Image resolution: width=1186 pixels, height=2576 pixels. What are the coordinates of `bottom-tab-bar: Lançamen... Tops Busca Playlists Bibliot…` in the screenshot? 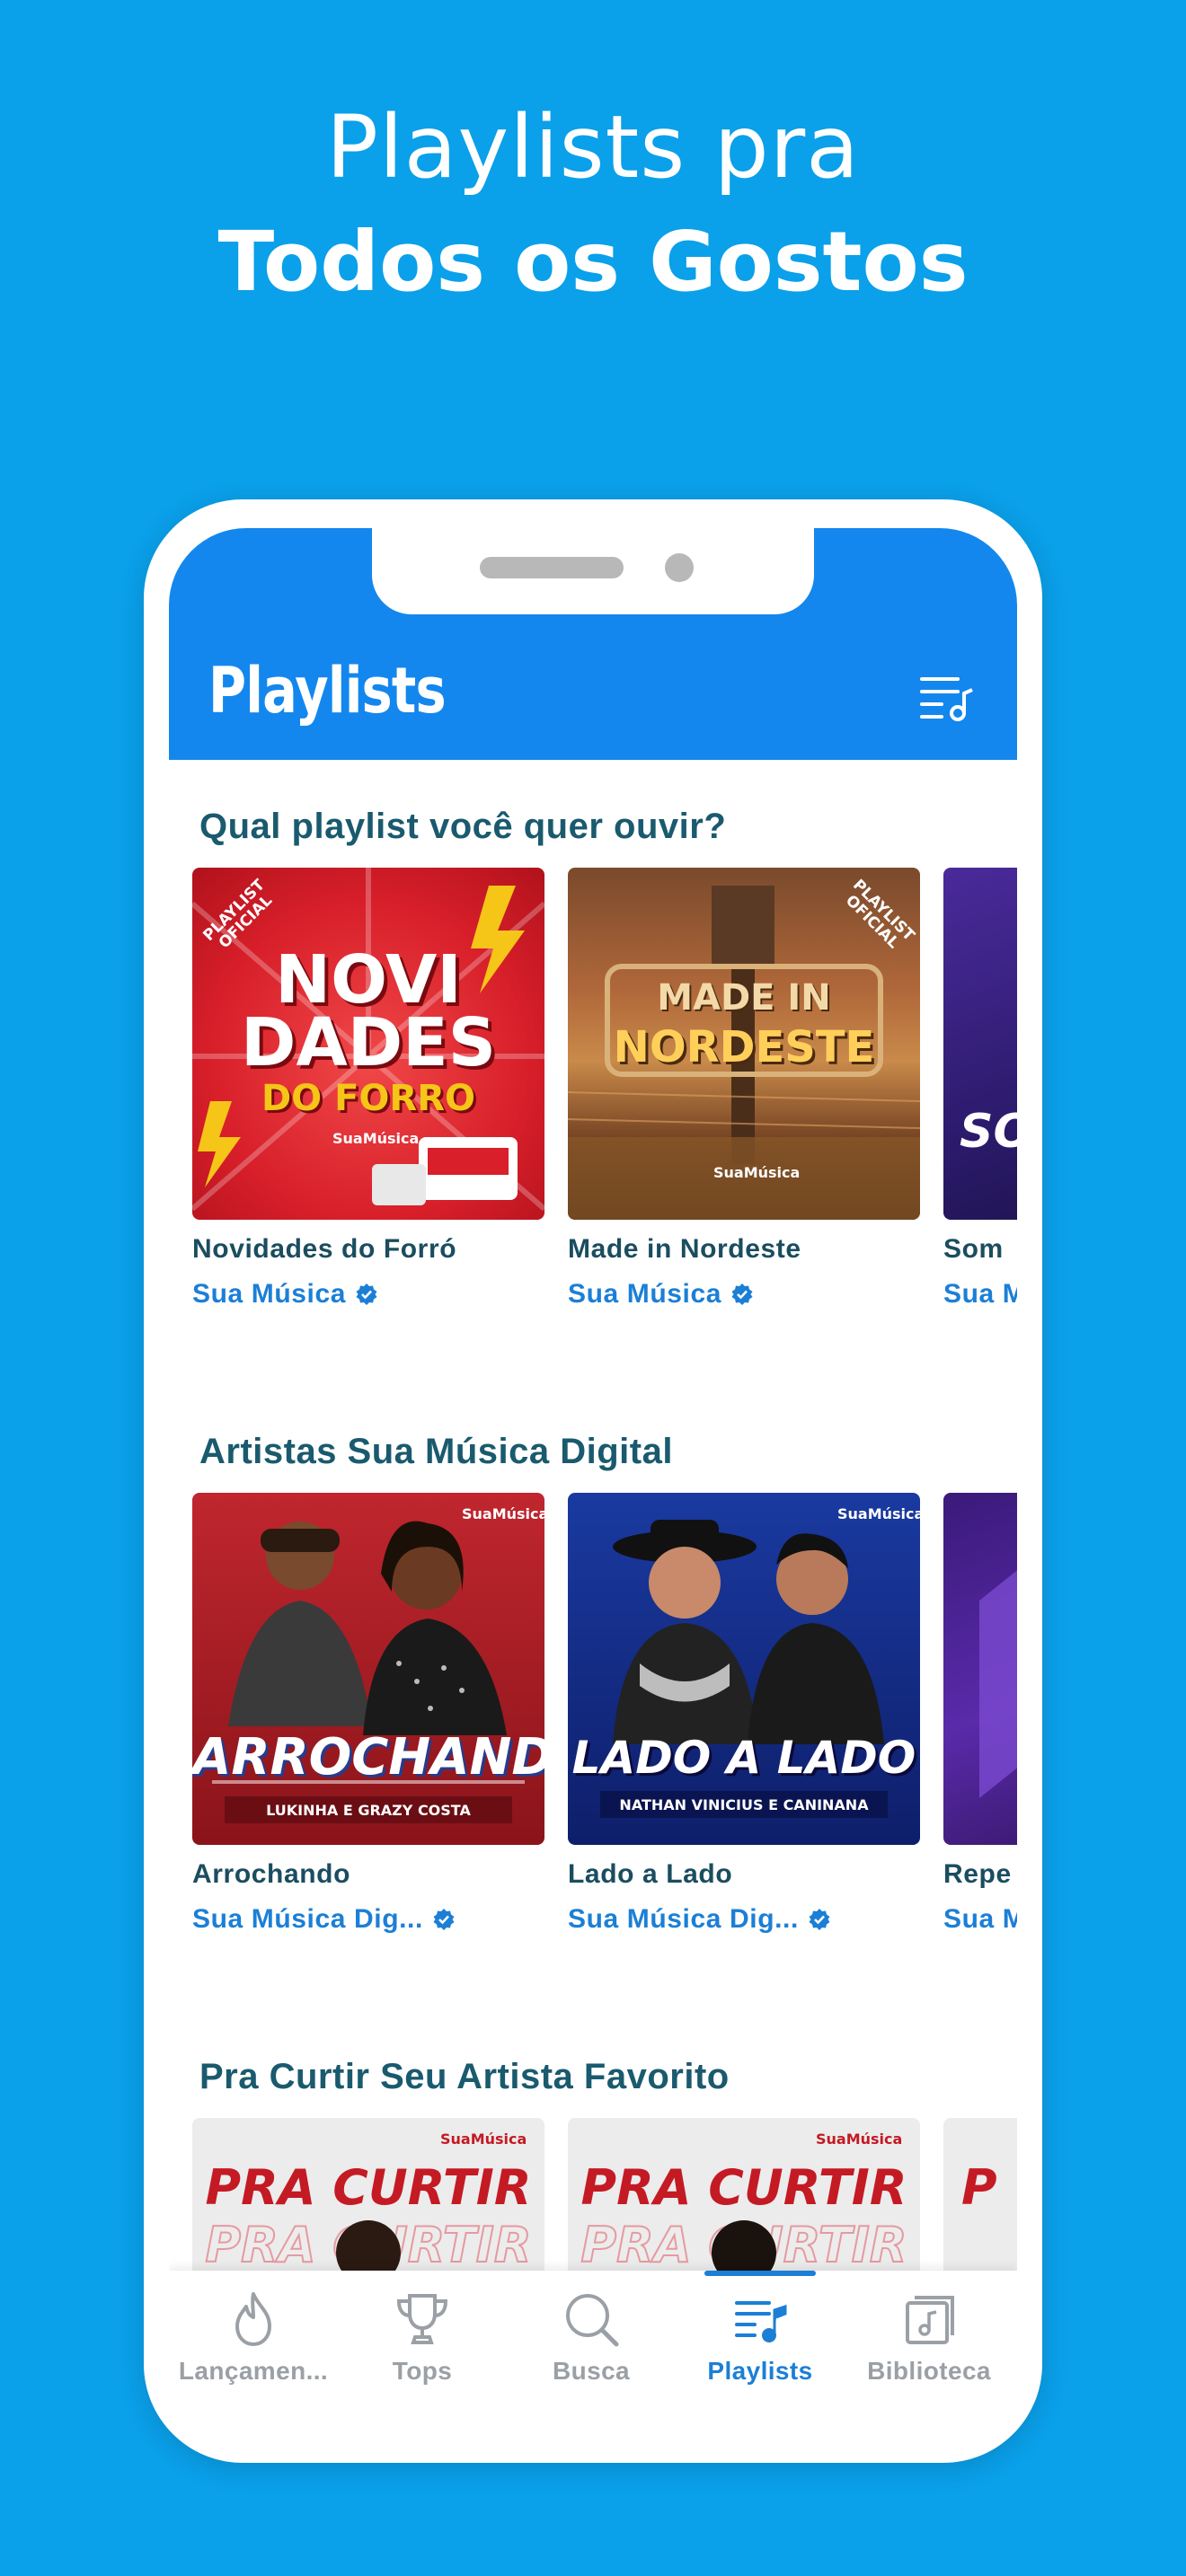 It's located at (593, 2353).